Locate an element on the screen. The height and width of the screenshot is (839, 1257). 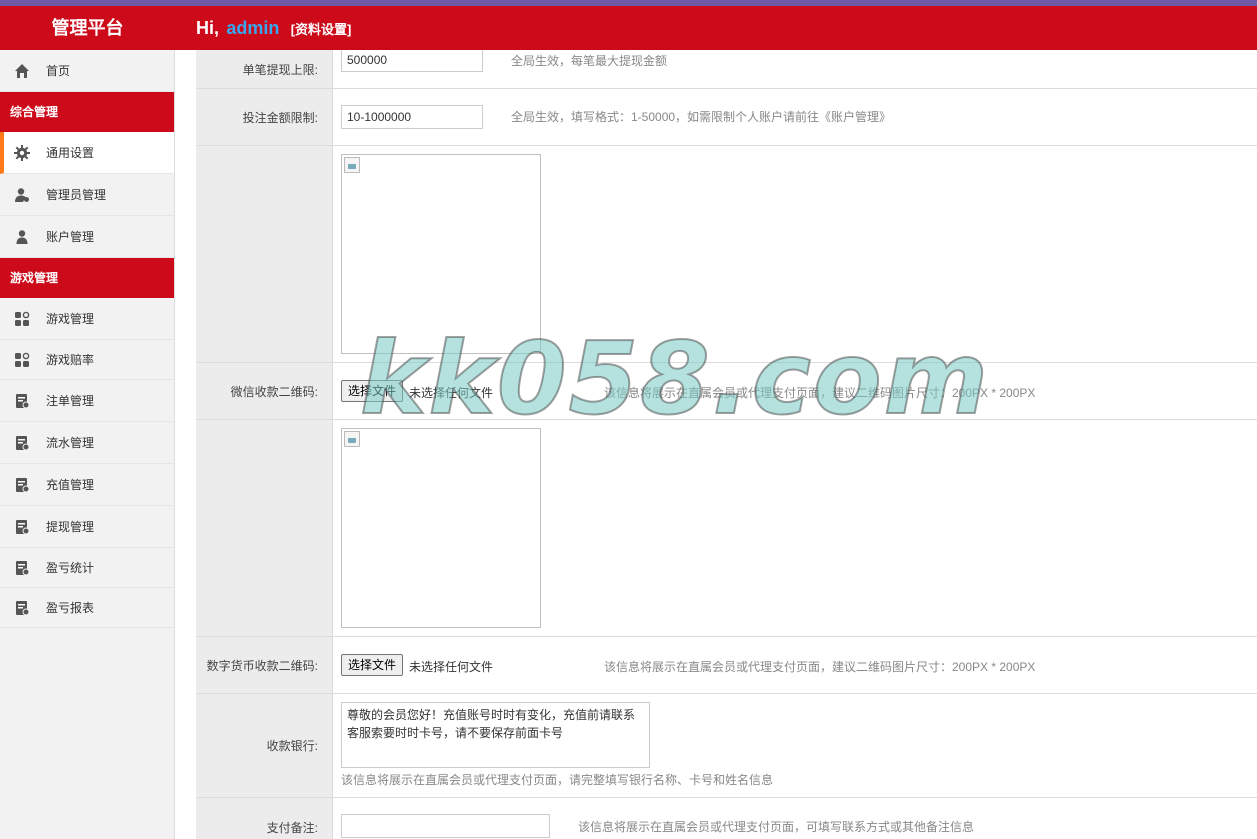
sidebar-item-admin-management: 管理员管理 is located at coordinates (87, 195).